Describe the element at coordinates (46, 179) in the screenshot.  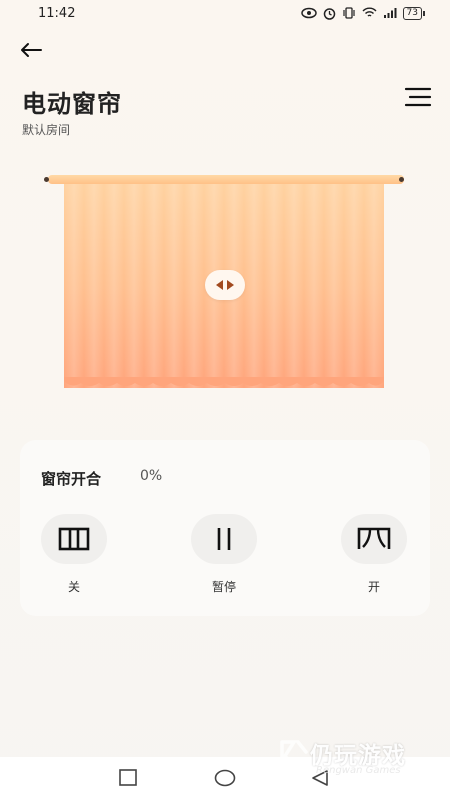
I see `rod-end-left` at that location.